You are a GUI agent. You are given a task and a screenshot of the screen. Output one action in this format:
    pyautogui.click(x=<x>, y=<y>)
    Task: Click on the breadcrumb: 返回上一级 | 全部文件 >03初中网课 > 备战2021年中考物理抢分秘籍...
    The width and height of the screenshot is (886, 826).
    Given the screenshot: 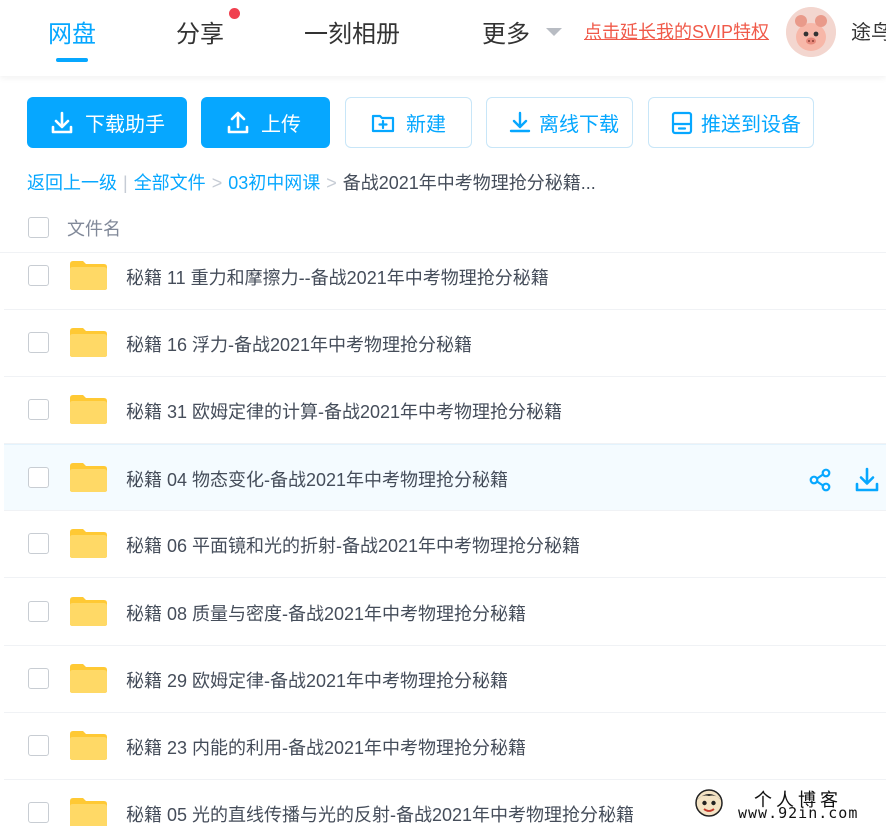 What is the action you would take?
    pyautogui.click(x=311, y=182)
    